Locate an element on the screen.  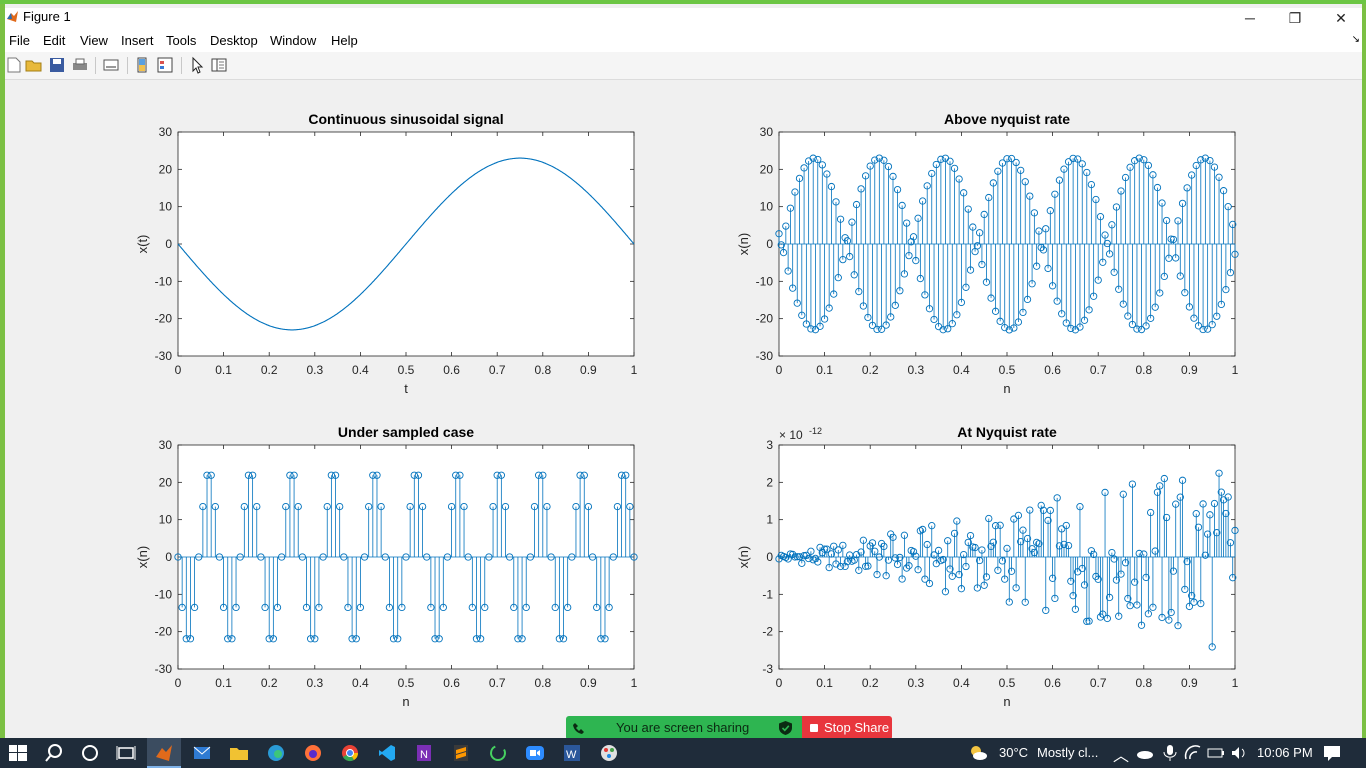
chart-title: Under sampled case is located at coordinates (406, 432).